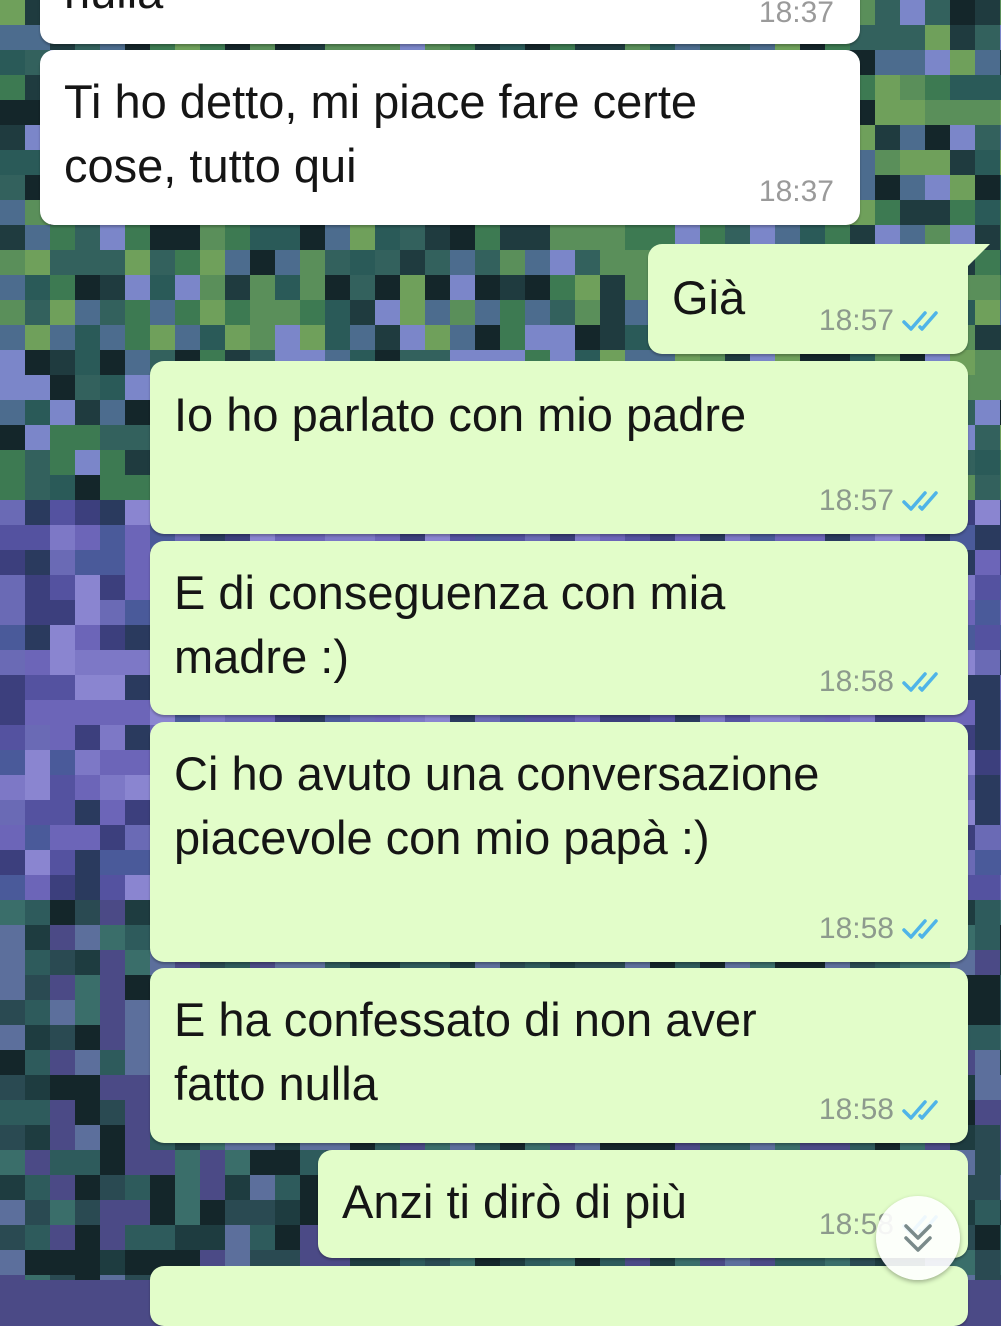 The height and width of the screenshot is (1326, 1001). I want to click on message-text: Già, so click(708, 298).